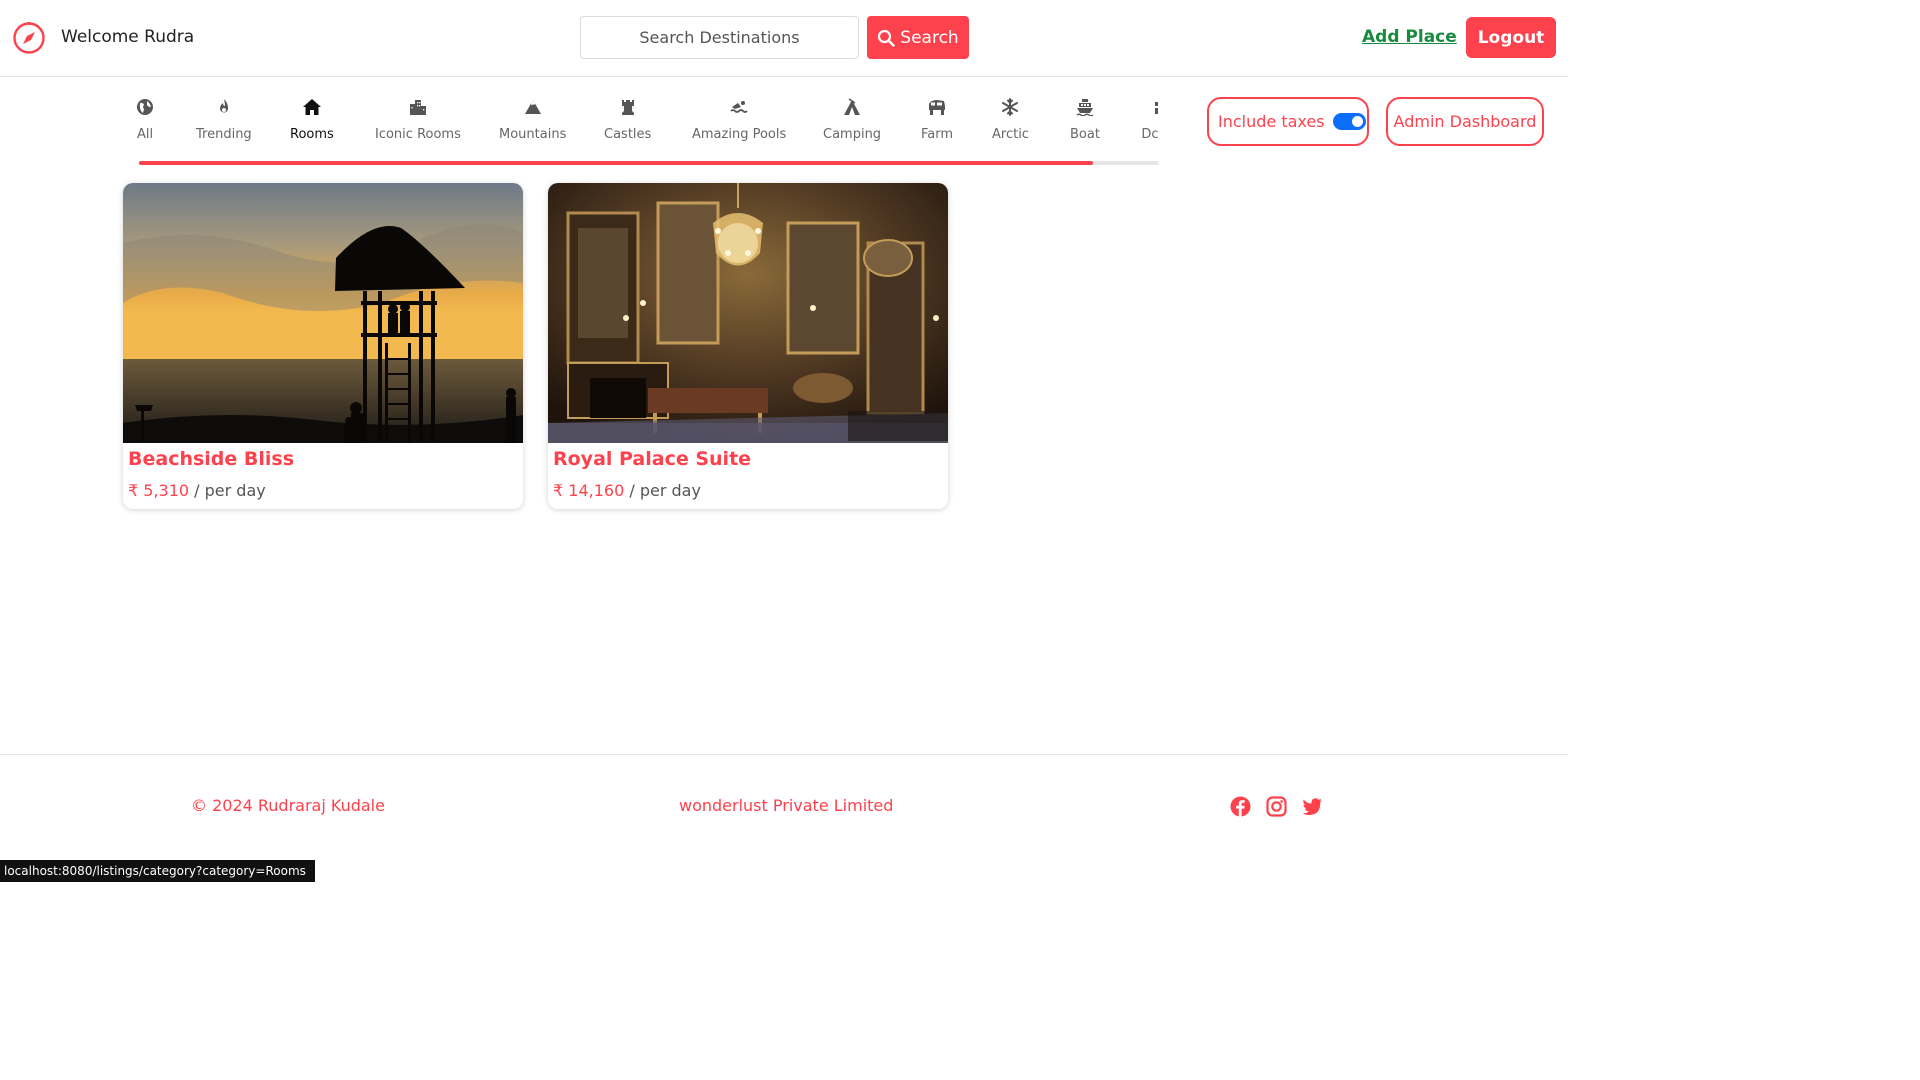 The height and width of the screenshot is (1080, 1920). I want to click on add-place-link: Add Place, so click(1409, 37).